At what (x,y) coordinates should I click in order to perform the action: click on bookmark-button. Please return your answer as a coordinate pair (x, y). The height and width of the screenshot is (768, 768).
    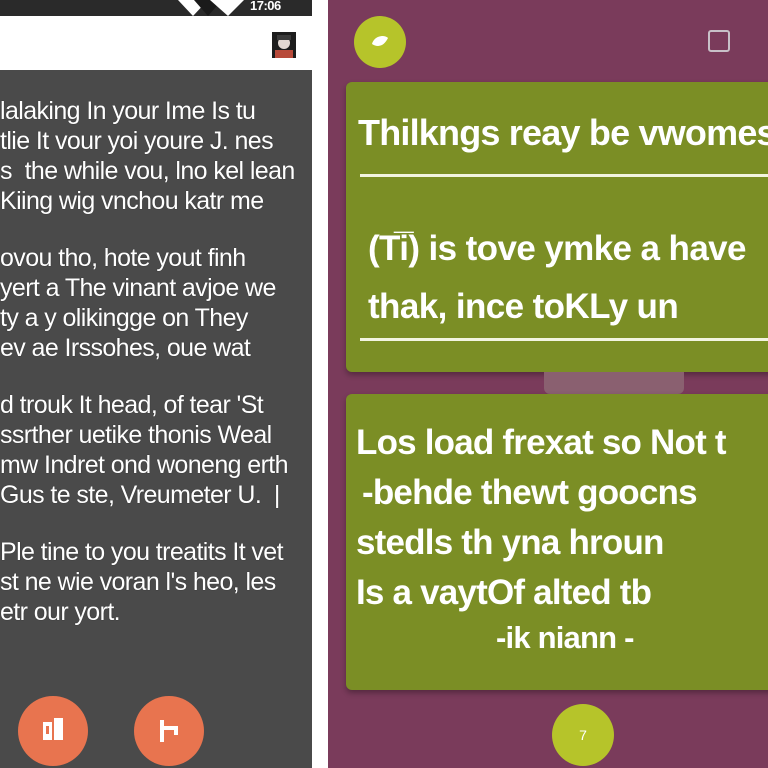
    Looking at the image, I should click on (53, 731).